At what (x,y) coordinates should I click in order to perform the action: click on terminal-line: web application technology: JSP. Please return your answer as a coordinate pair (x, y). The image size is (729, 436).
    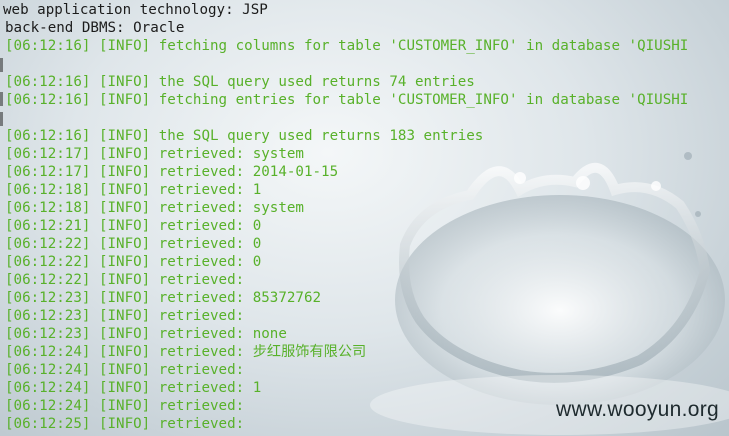
    Looking at the image, I should click on (135, 10).